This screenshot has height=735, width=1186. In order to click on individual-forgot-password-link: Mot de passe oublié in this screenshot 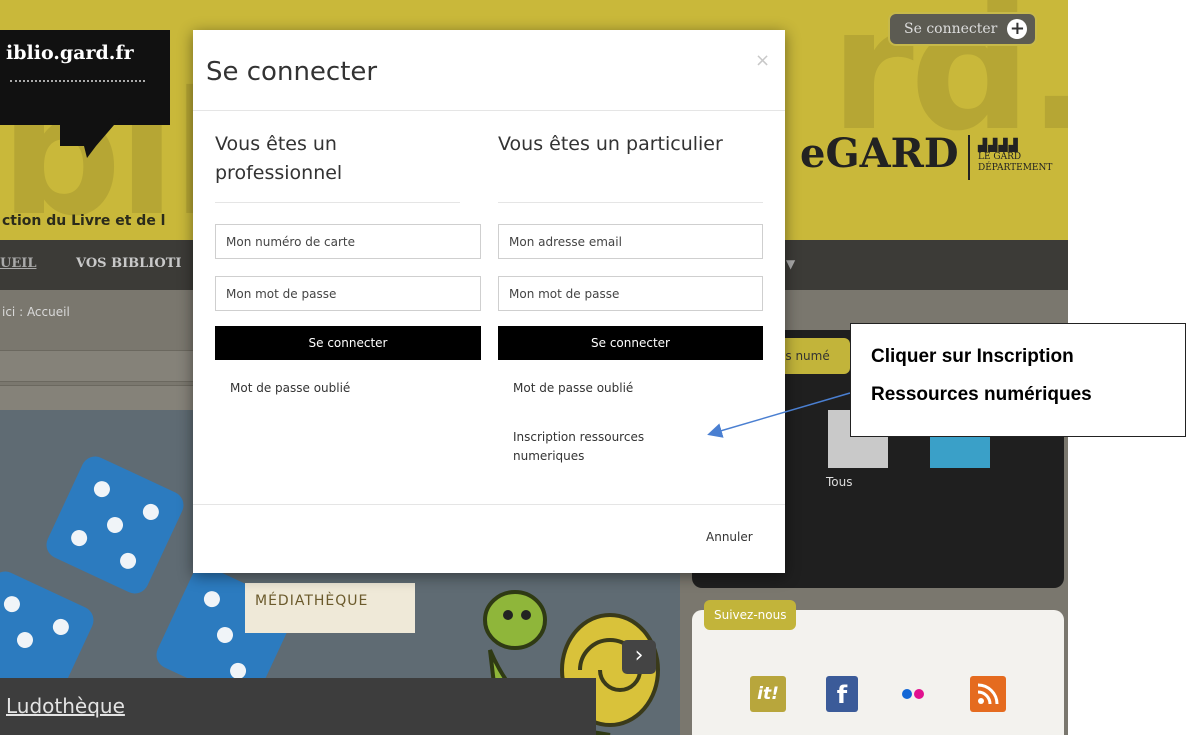, I will do `click(573, 388)`.